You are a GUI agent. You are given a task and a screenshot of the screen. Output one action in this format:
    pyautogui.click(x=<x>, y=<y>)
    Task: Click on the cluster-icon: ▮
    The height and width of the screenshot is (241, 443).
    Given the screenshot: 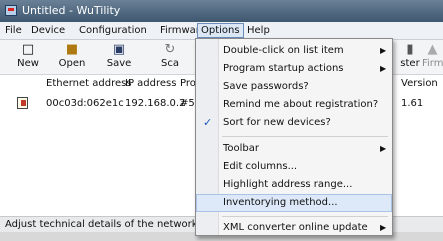 What is the action you would take?
    pyautogui.click(x=410, y=49)
    